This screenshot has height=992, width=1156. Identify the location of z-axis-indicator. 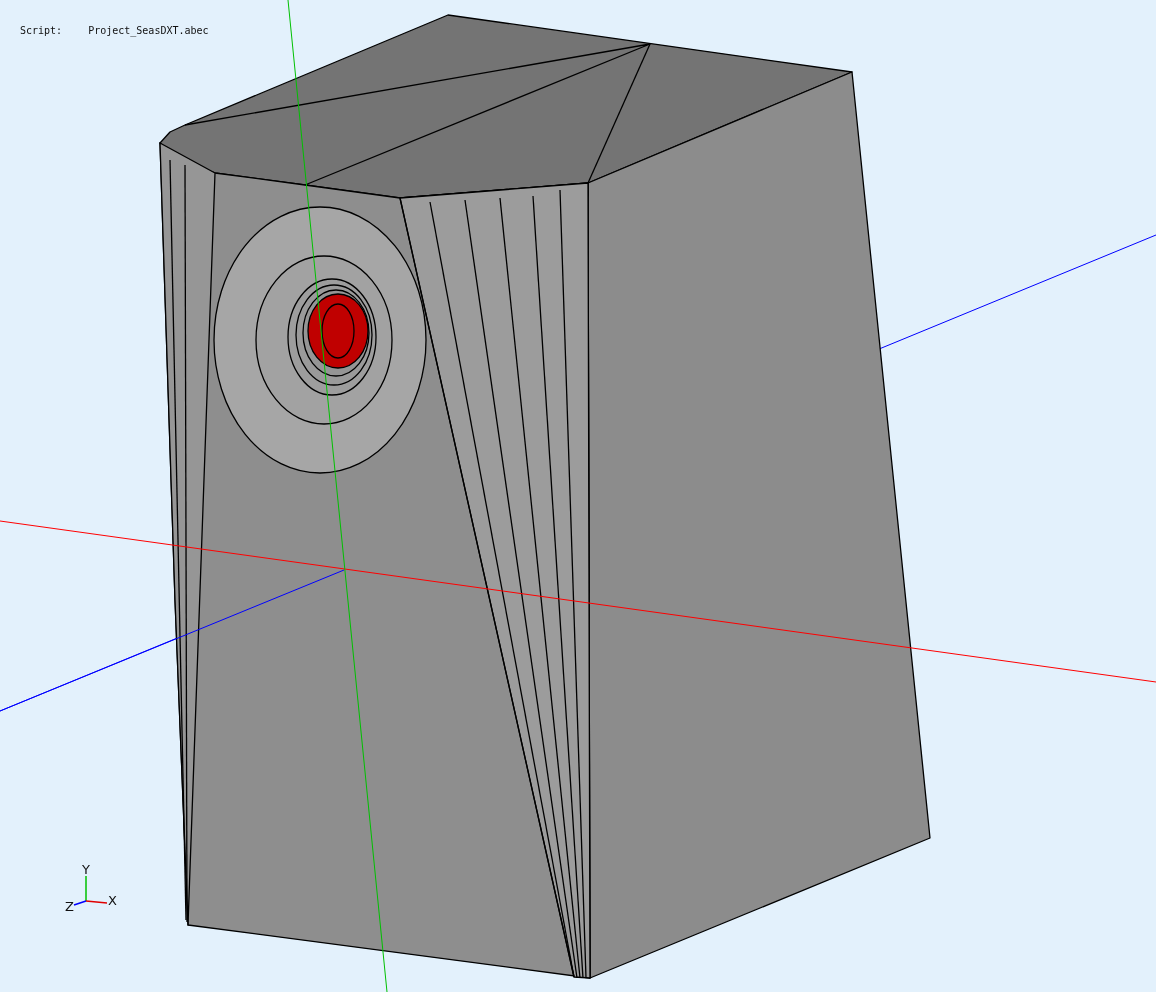
(80, 903).